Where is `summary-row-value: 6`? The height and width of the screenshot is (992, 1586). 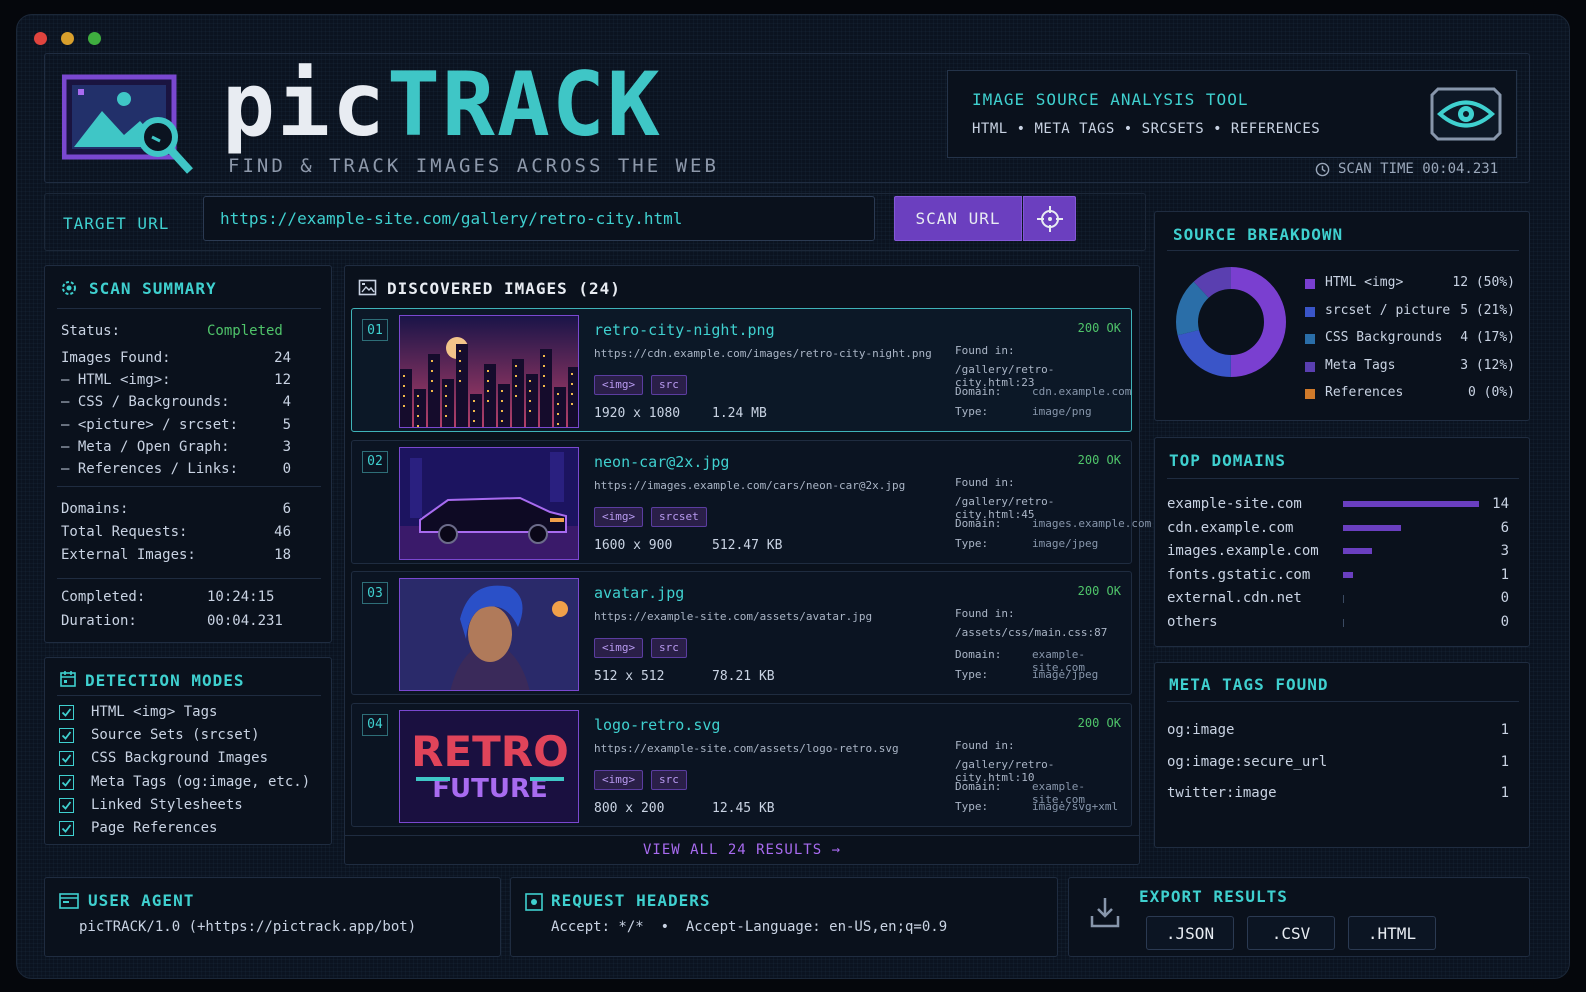 summary-row-value: 6 is located at coordinates (286, 509).